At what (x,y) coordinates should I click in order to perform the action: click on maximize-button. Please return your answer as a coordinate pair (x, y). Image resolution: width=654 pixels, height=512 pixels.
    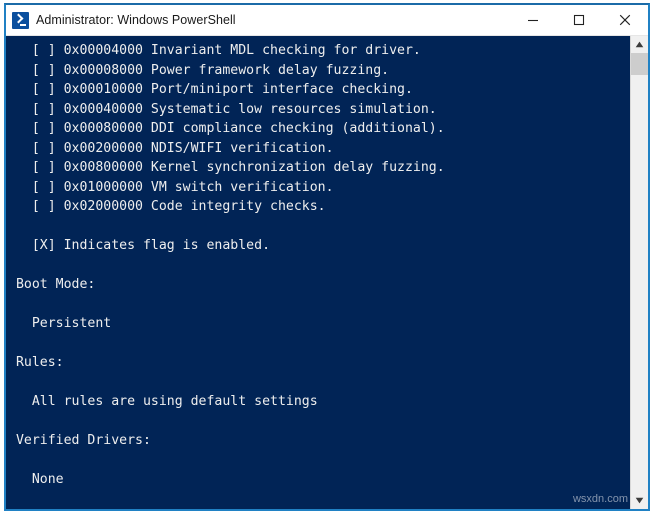
    Looking at the image, I should click on (579, 20).